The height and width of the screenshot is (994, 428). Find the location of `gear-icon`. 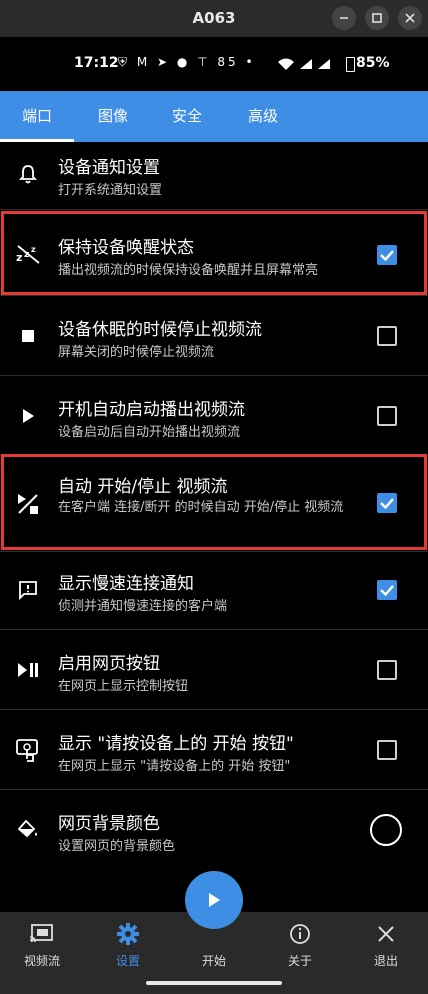

gear-icon is located at coordinates (128, 934).